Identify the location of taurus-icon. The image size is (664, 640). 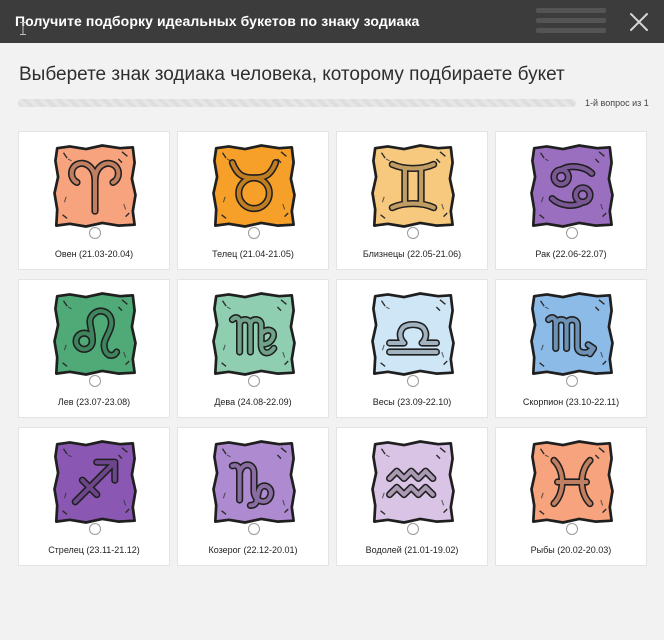
(254, 186).